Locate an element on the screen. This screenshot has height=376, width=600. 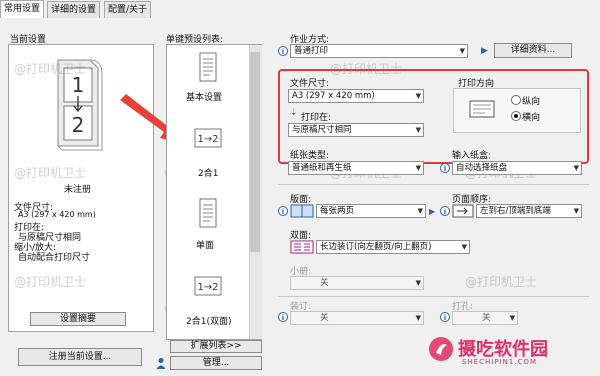
tab-config: 配置/关于 is located at coordinates (128, 9).